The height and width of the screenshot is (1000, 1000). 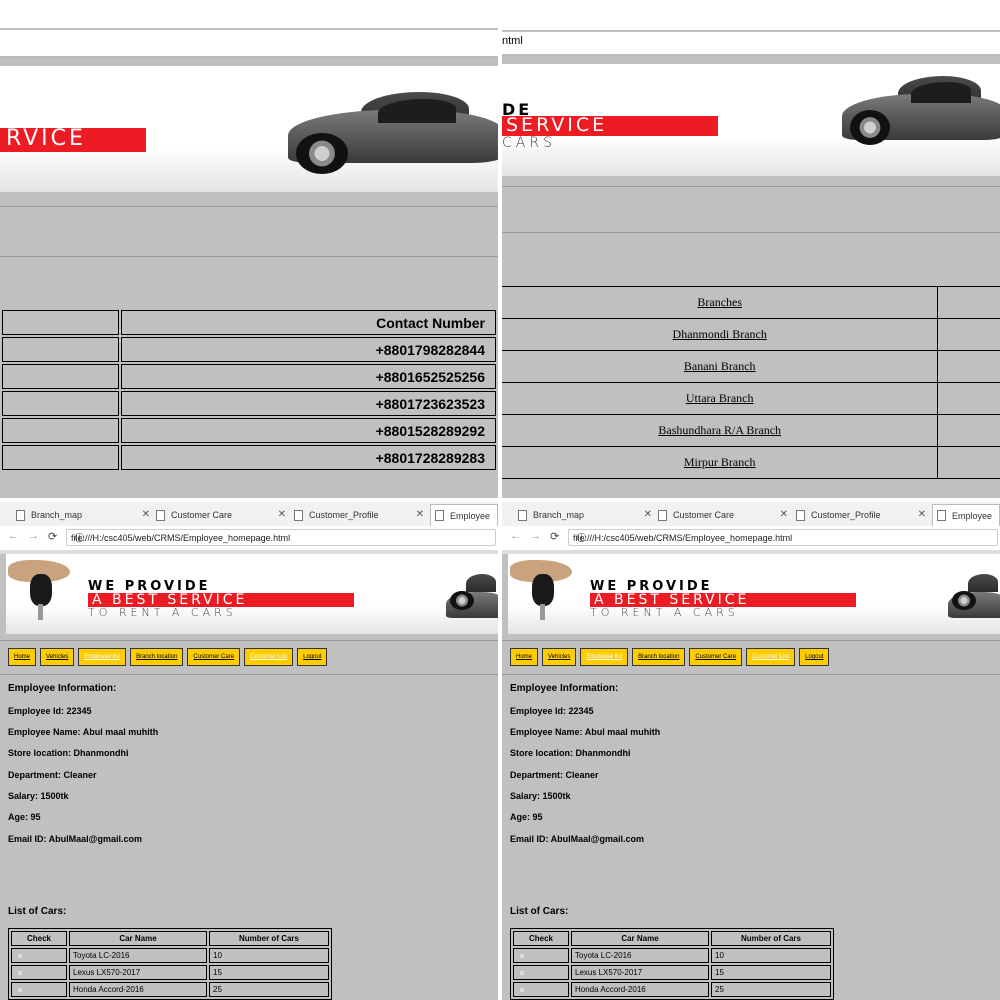 I want to click on tab-label: Customer Care, so click(x=704, y=515).